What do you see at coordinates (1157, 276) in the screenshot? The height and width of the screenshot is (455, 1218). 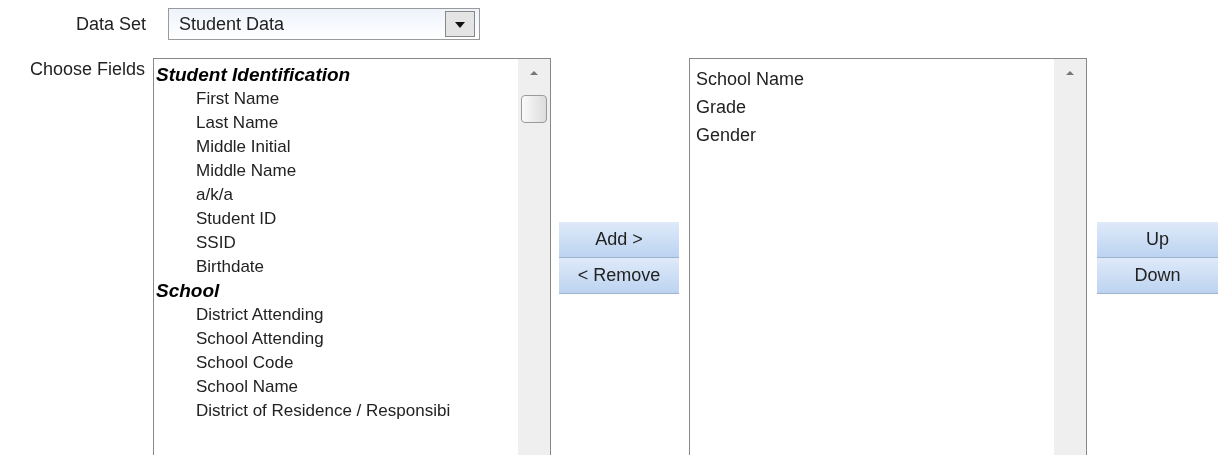 I see `down-button: Down` at bounding box center [1157, 276].